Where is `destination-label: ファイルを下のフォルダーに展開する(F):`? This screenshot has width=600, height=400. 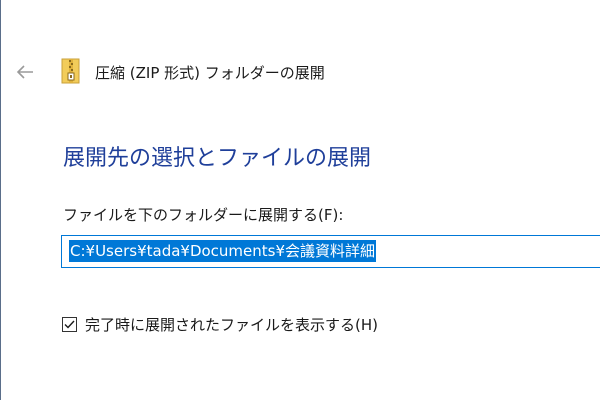 destination-label: ファイルを下のフォルダーに展開する(F): is located at coordinates (203, 215).